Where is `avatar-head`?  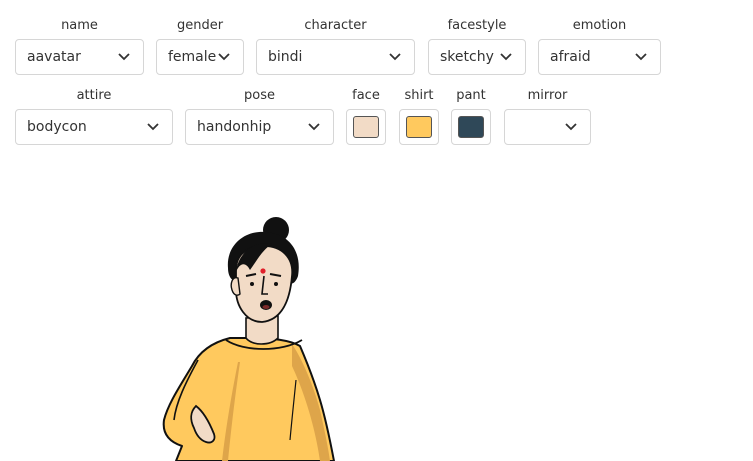 avatar-head is located at coordinates (263, 270).